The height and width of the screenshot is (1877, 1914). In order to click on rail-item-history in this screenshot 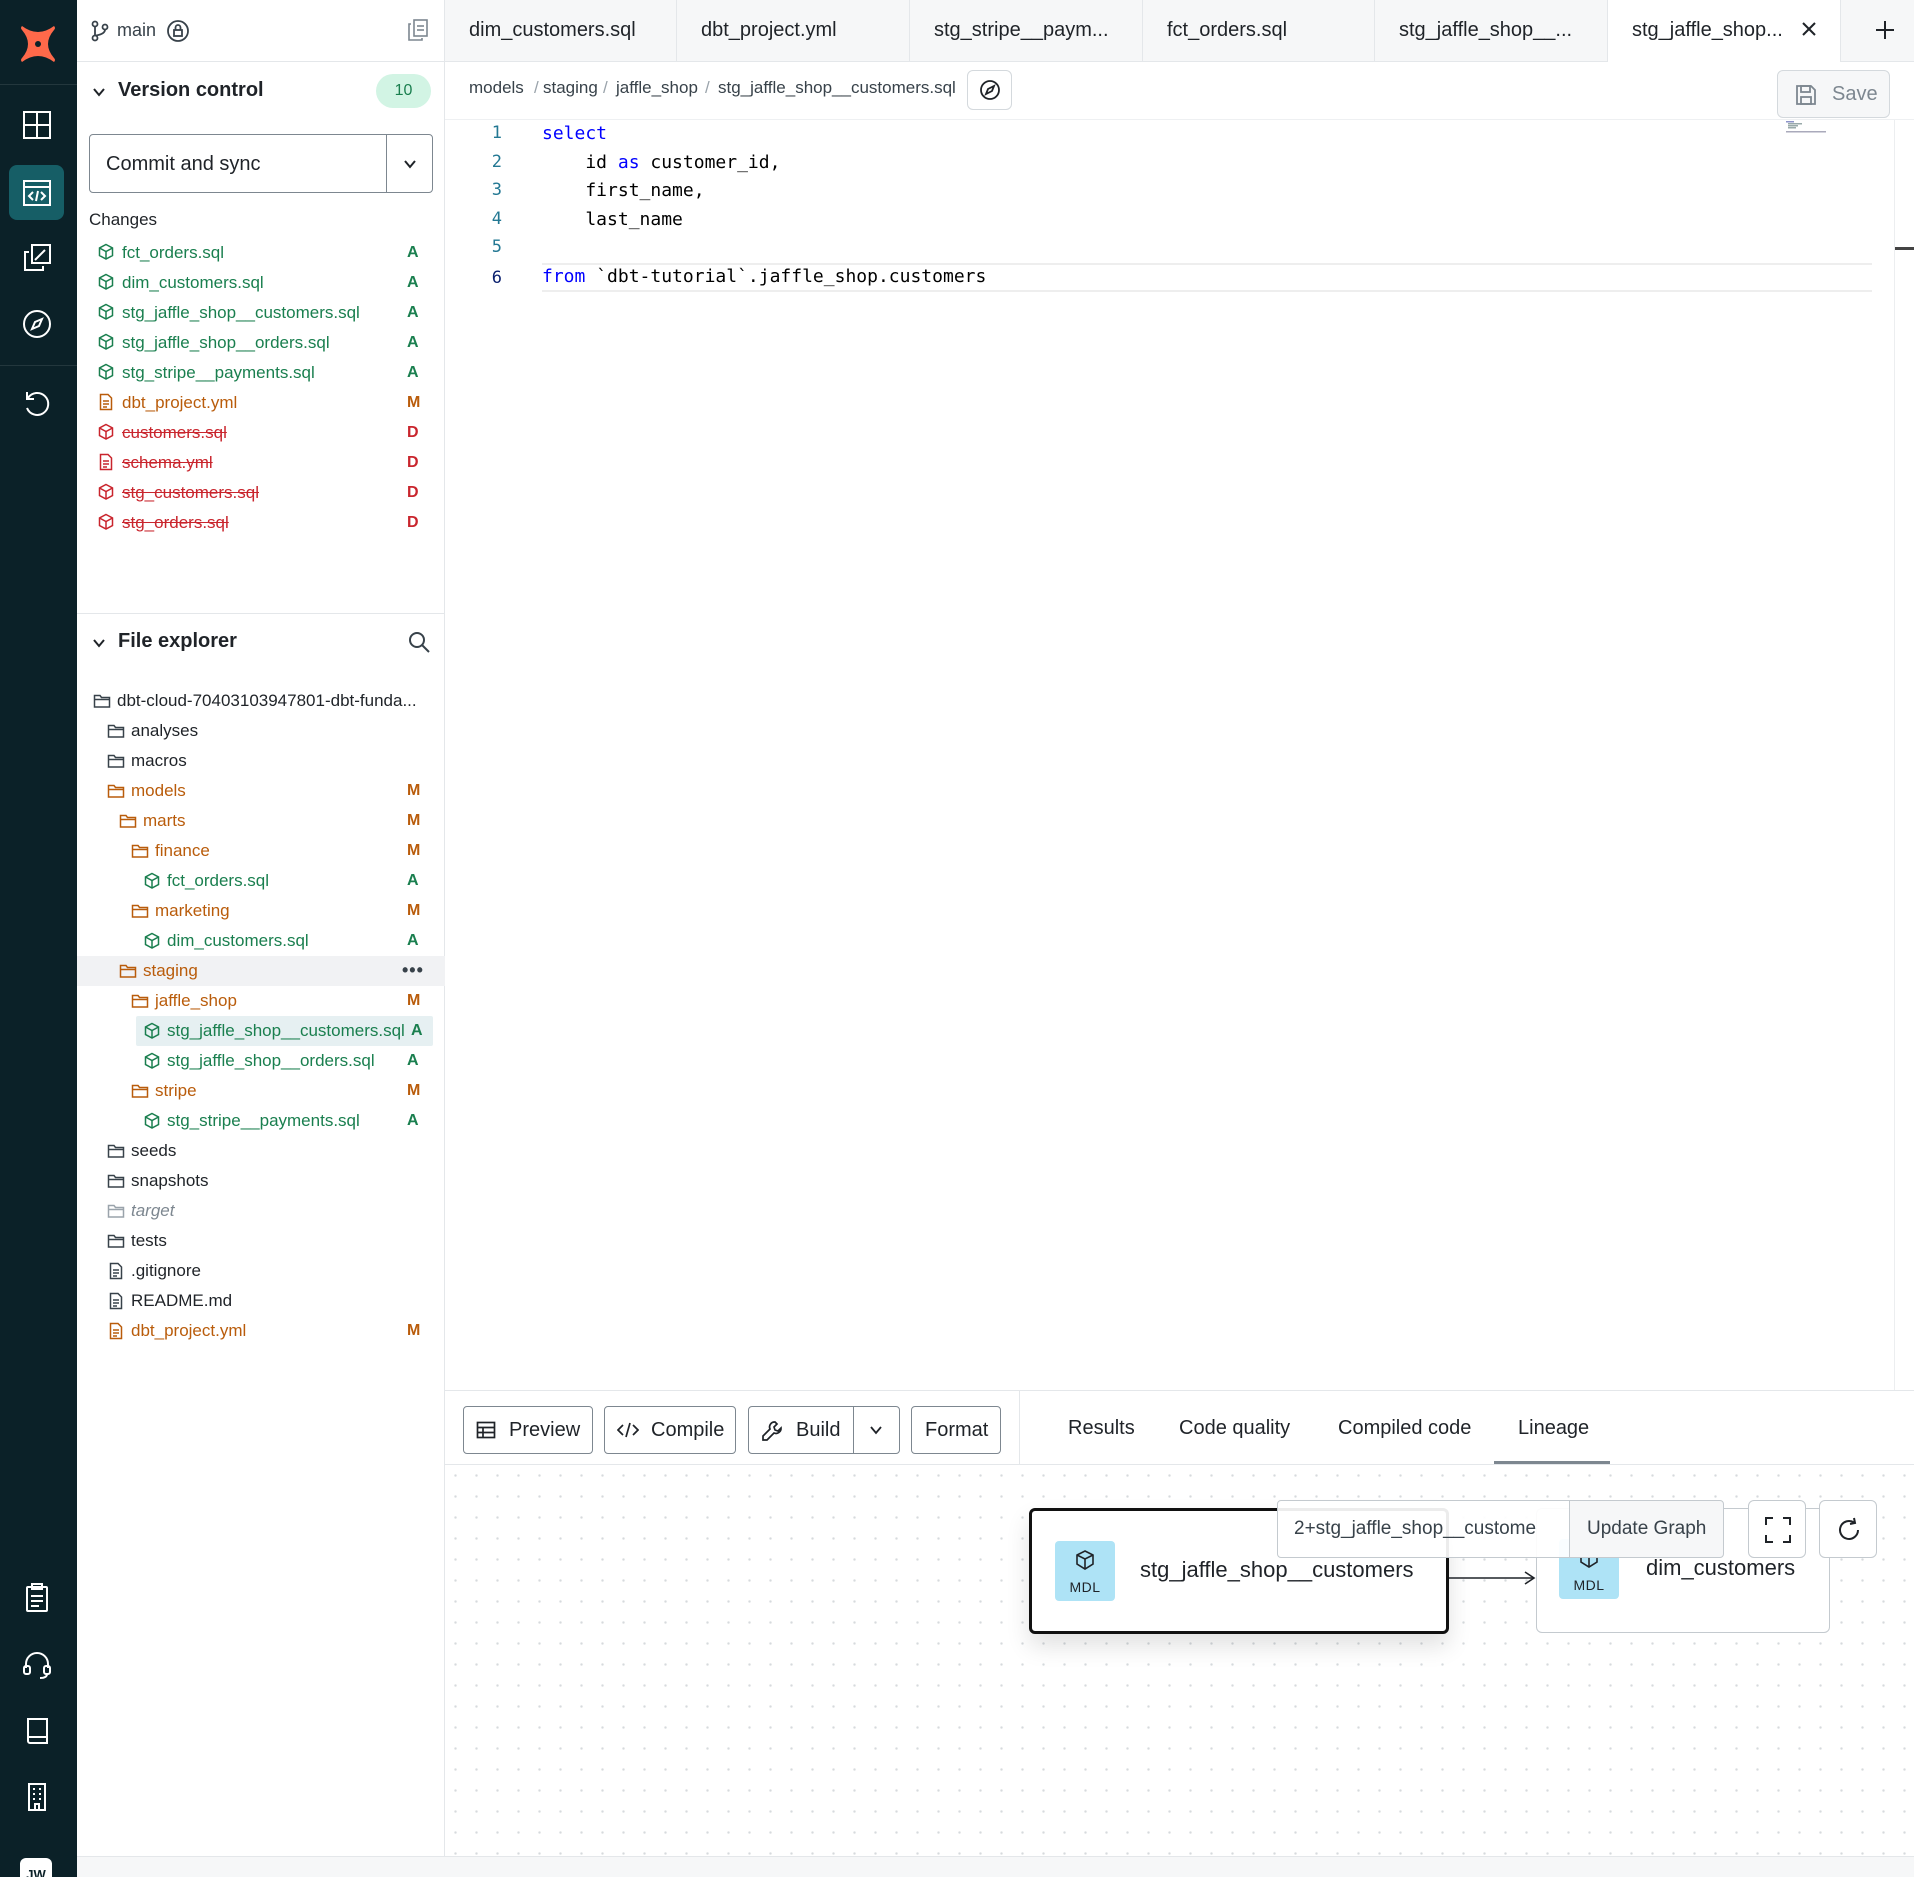, I will do `click(36, 403)`.